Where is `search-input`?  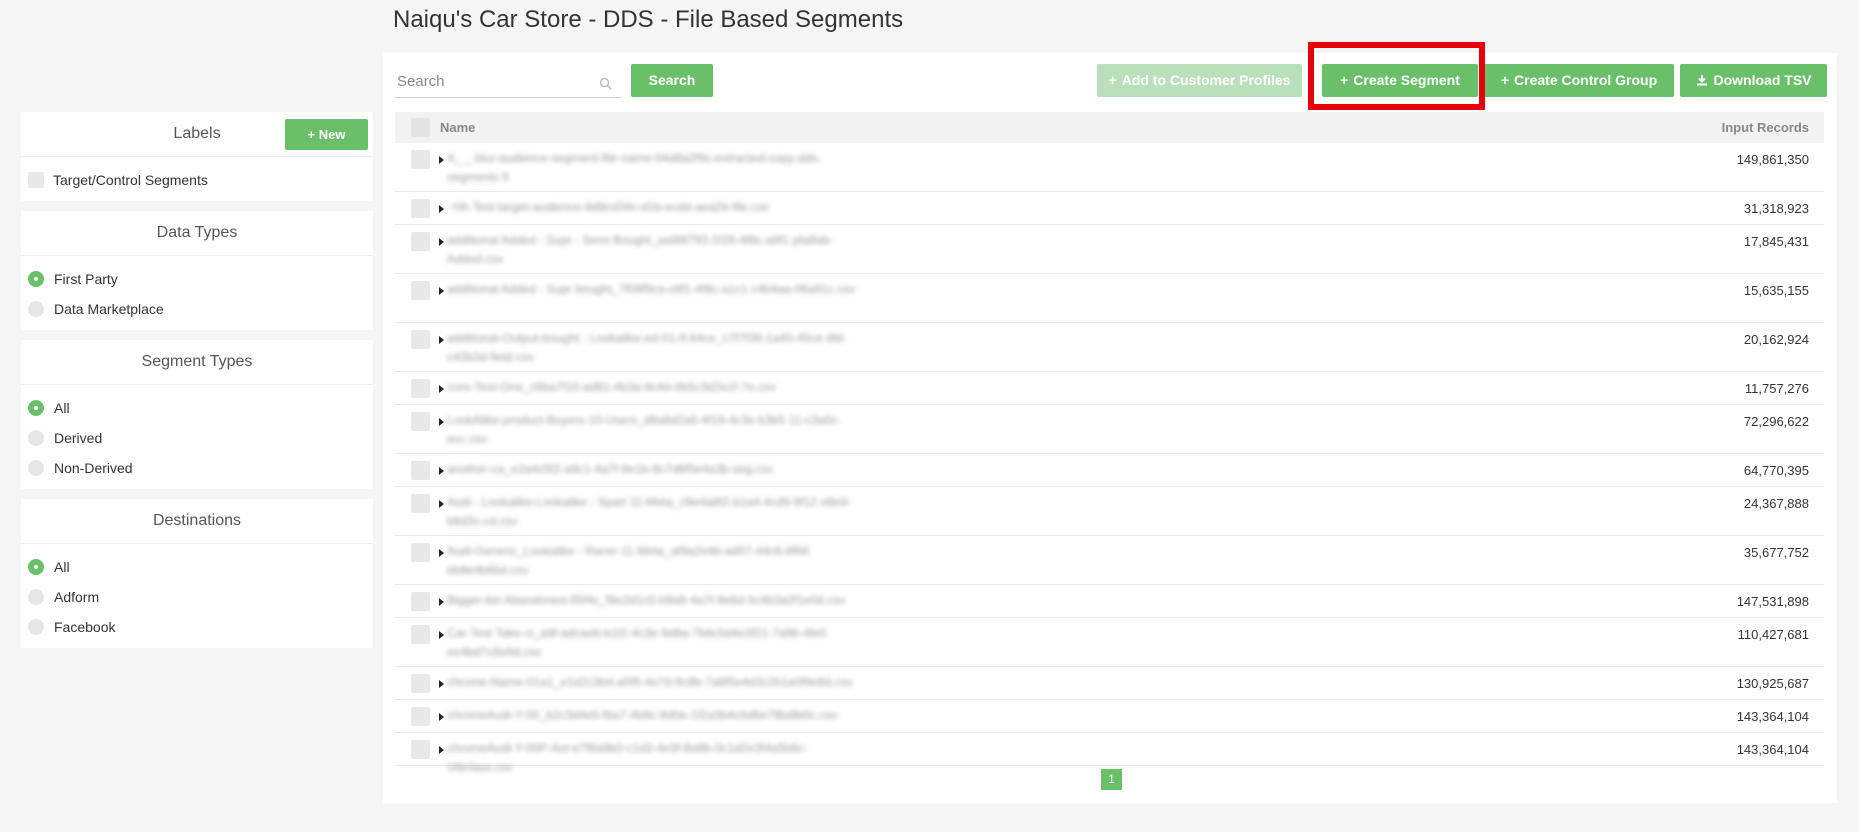 search-input is located at coordinates (496, 81).